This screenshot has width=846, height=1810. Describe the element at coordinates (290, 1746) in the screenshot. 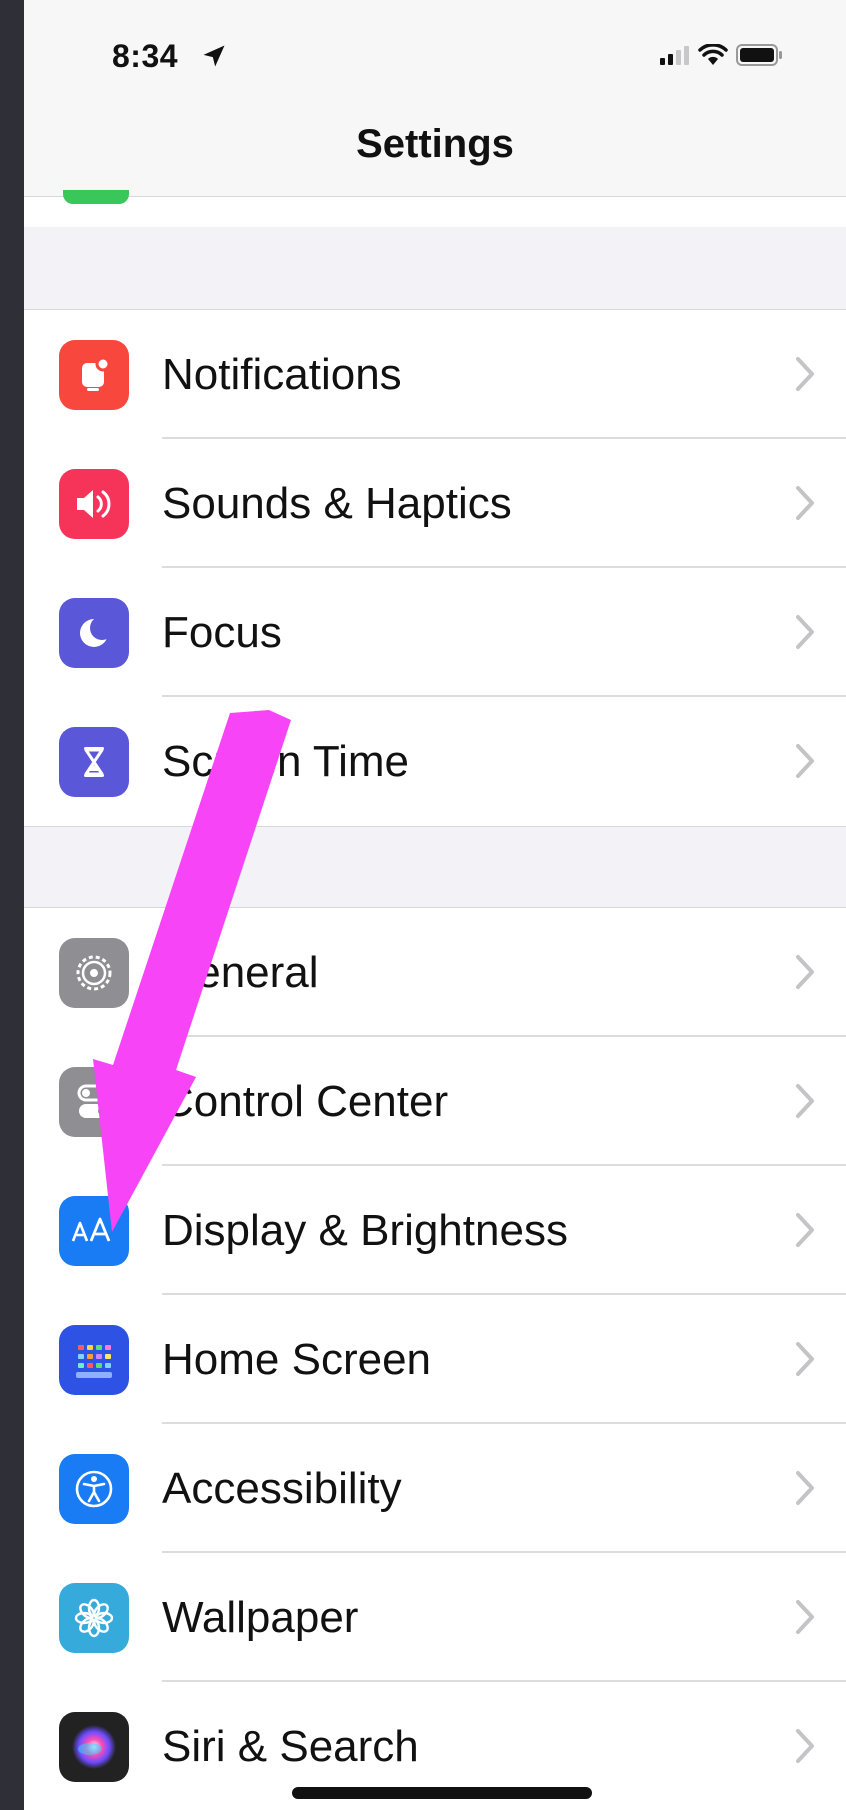

I see `settings-row-label: Siri & Search` at that location.